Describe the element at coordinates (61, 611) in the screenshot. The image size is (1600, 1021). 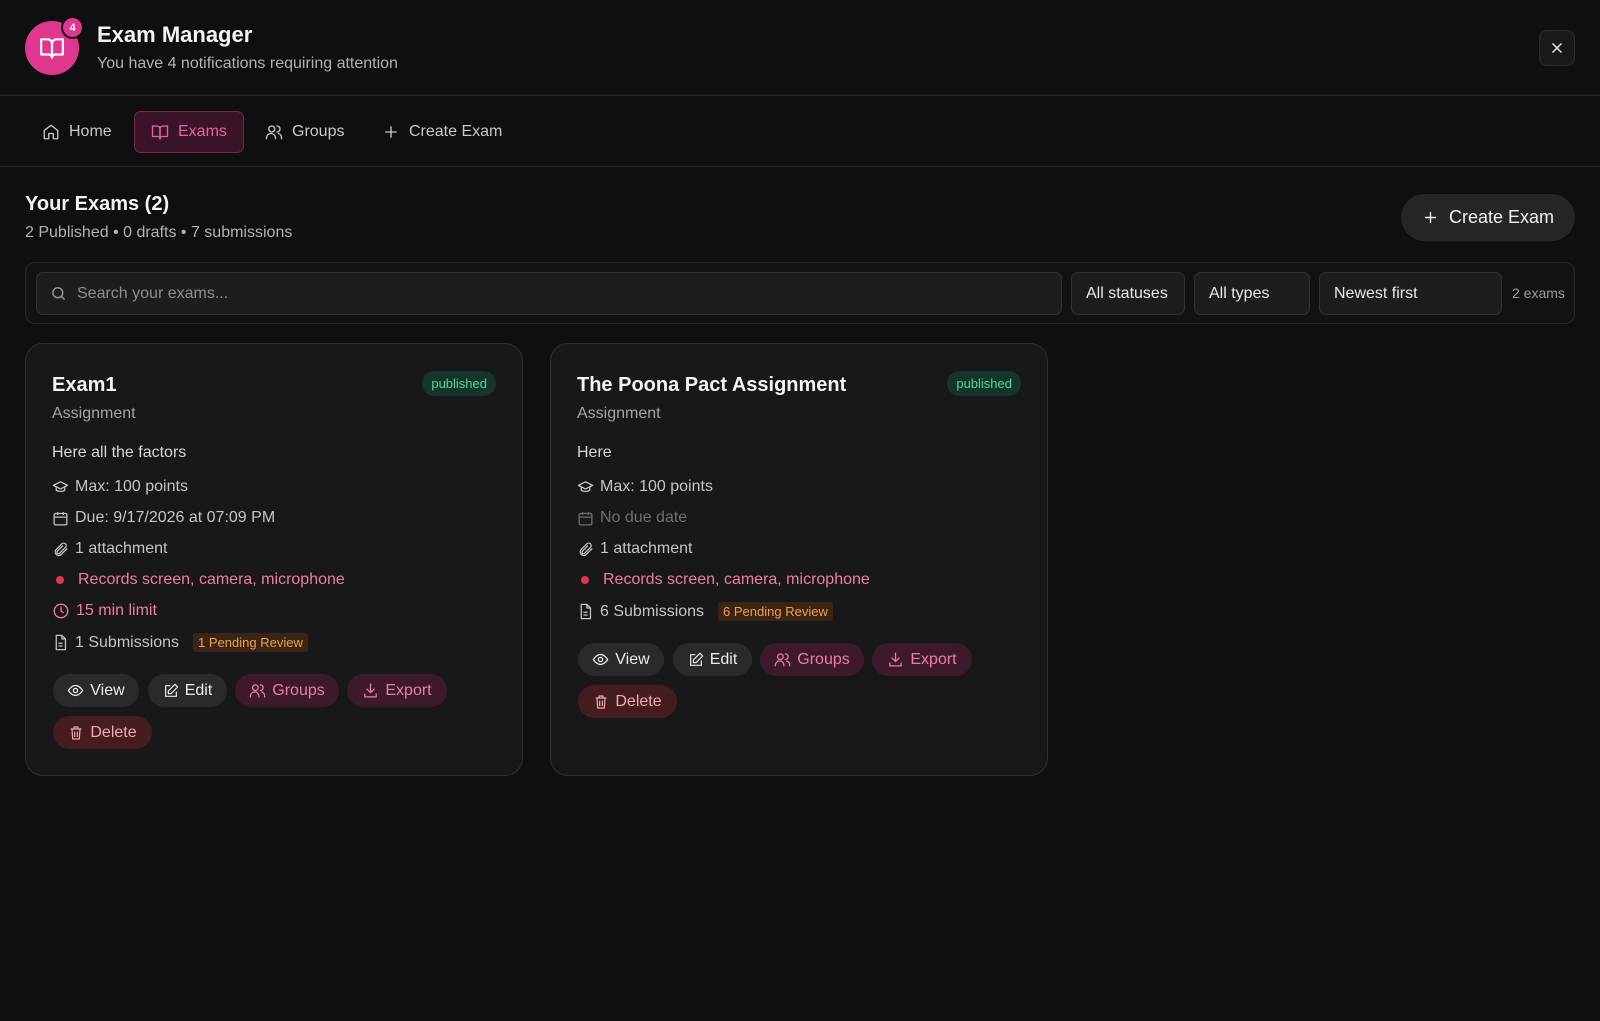
I see `clock-icon` at that location.